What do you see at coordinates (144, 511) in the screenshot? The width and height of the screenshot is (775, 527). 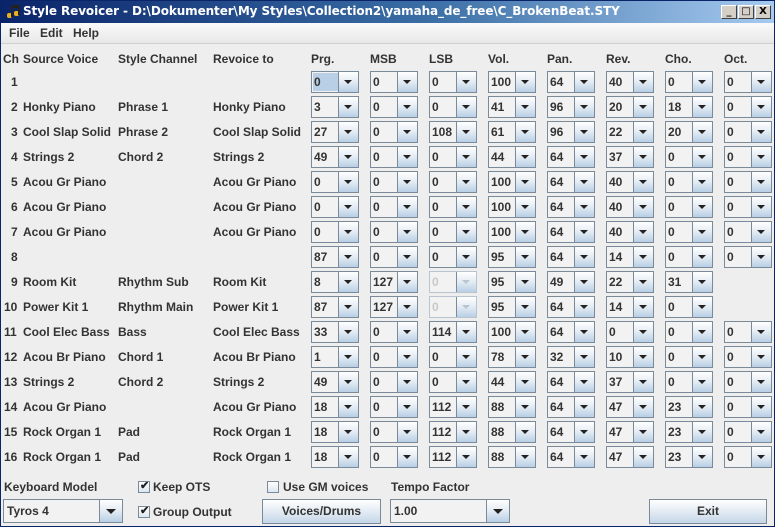 I see `group-output-checkbox: ✔` at bounding box center [144, 511].